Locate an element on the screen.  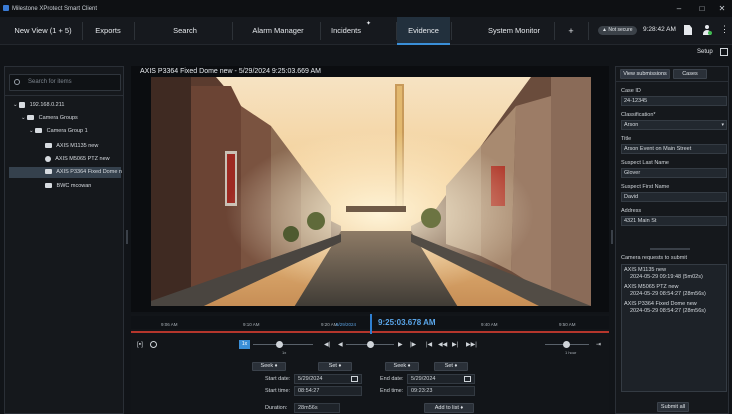
start-time-label: Start time: is located at coordinates (278, 391).